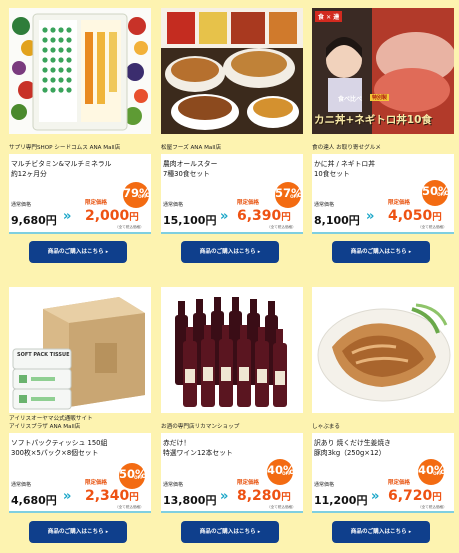 The height and width of the screenshot is (553, 459). What do you see at coordinates (326, 427) in the screenshot?
I see `shop-name: しゃぶまる` at bounding box center [326, 427].